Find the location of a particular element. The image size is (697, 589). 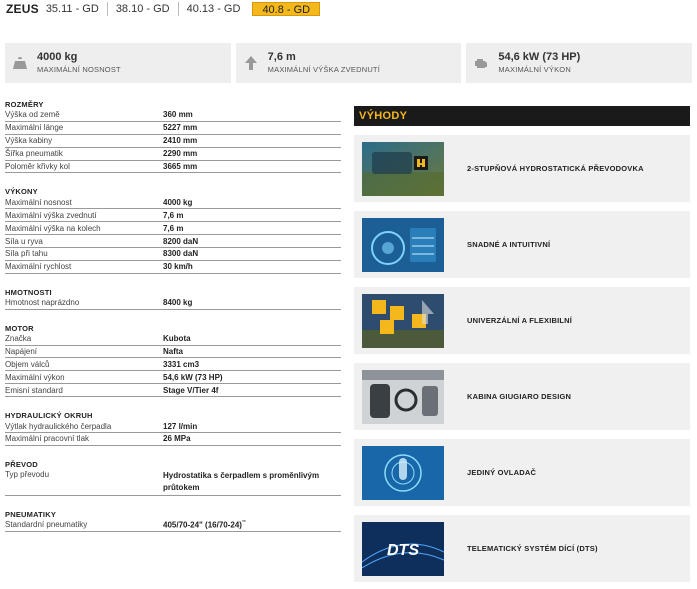

spec-key: Výtlak hydraulického čerpadla is located at coordinates (58, 426).